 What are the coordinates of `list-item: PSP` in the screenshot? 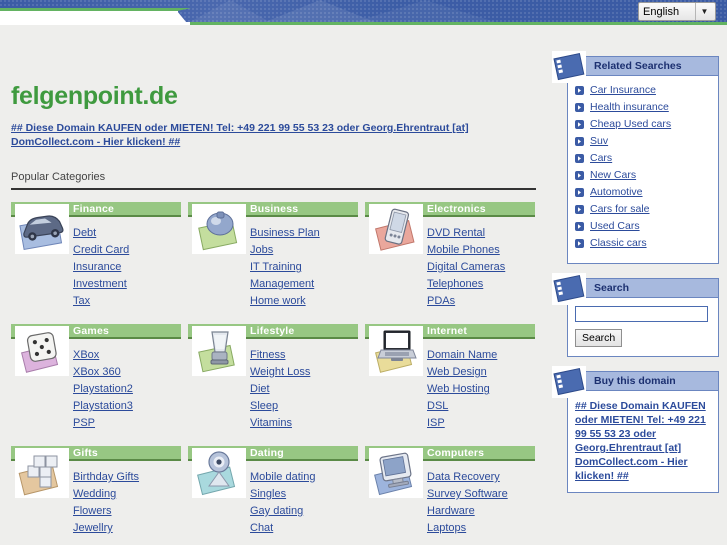 It's located at (127, 423).